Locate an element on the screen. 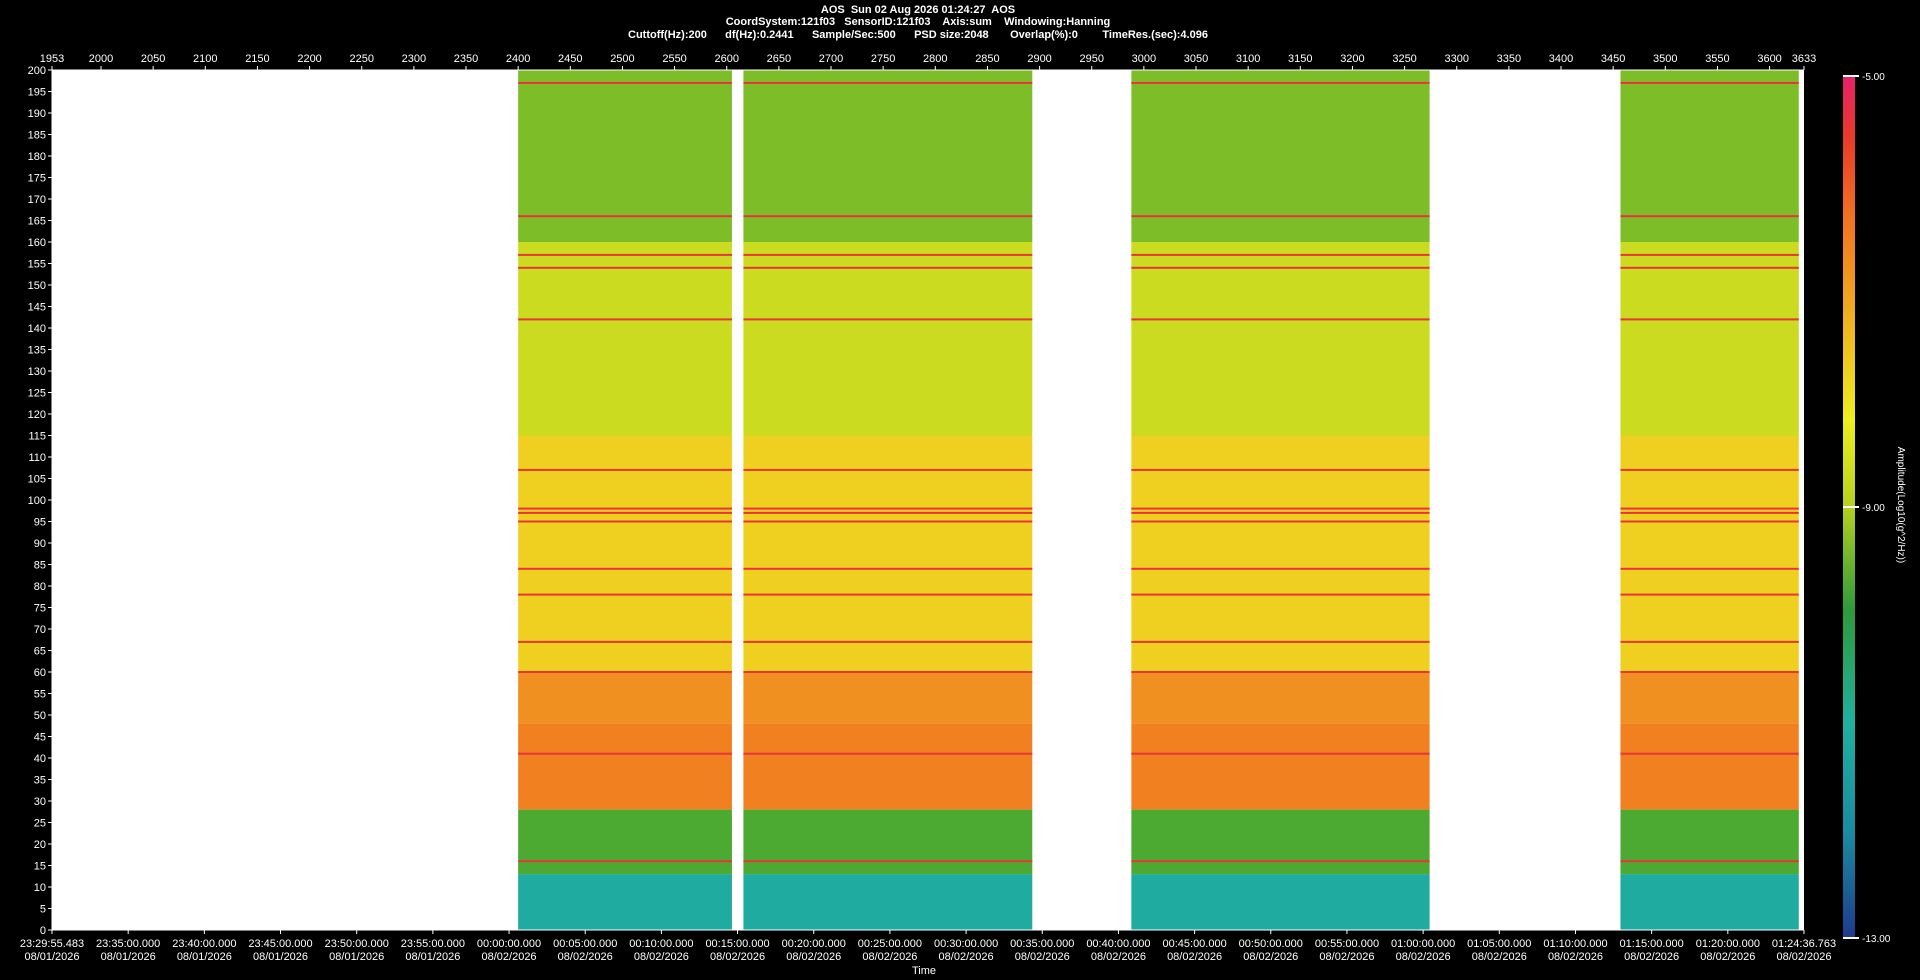 The width and height of the screenshot is (1920, 980). top-tick-label: 3400 is located at coordinates (1561, 59).